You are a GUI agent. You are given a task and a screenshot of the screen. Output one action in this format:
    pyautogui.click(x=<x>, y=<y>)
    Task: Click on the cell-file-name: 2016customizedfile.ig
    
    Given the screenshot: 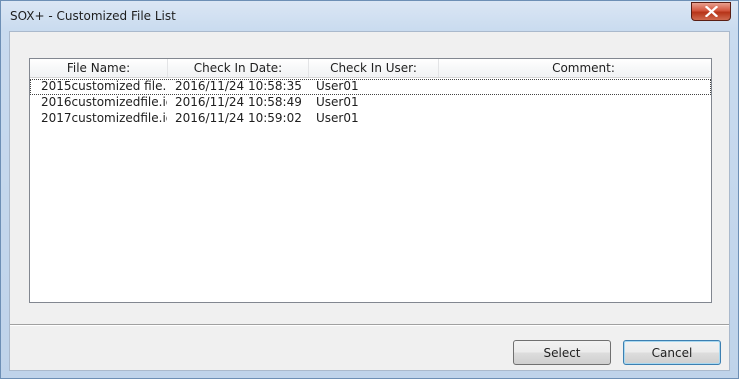 What is the action you would take?
    pyautogui.click(x=104, y=102)
    